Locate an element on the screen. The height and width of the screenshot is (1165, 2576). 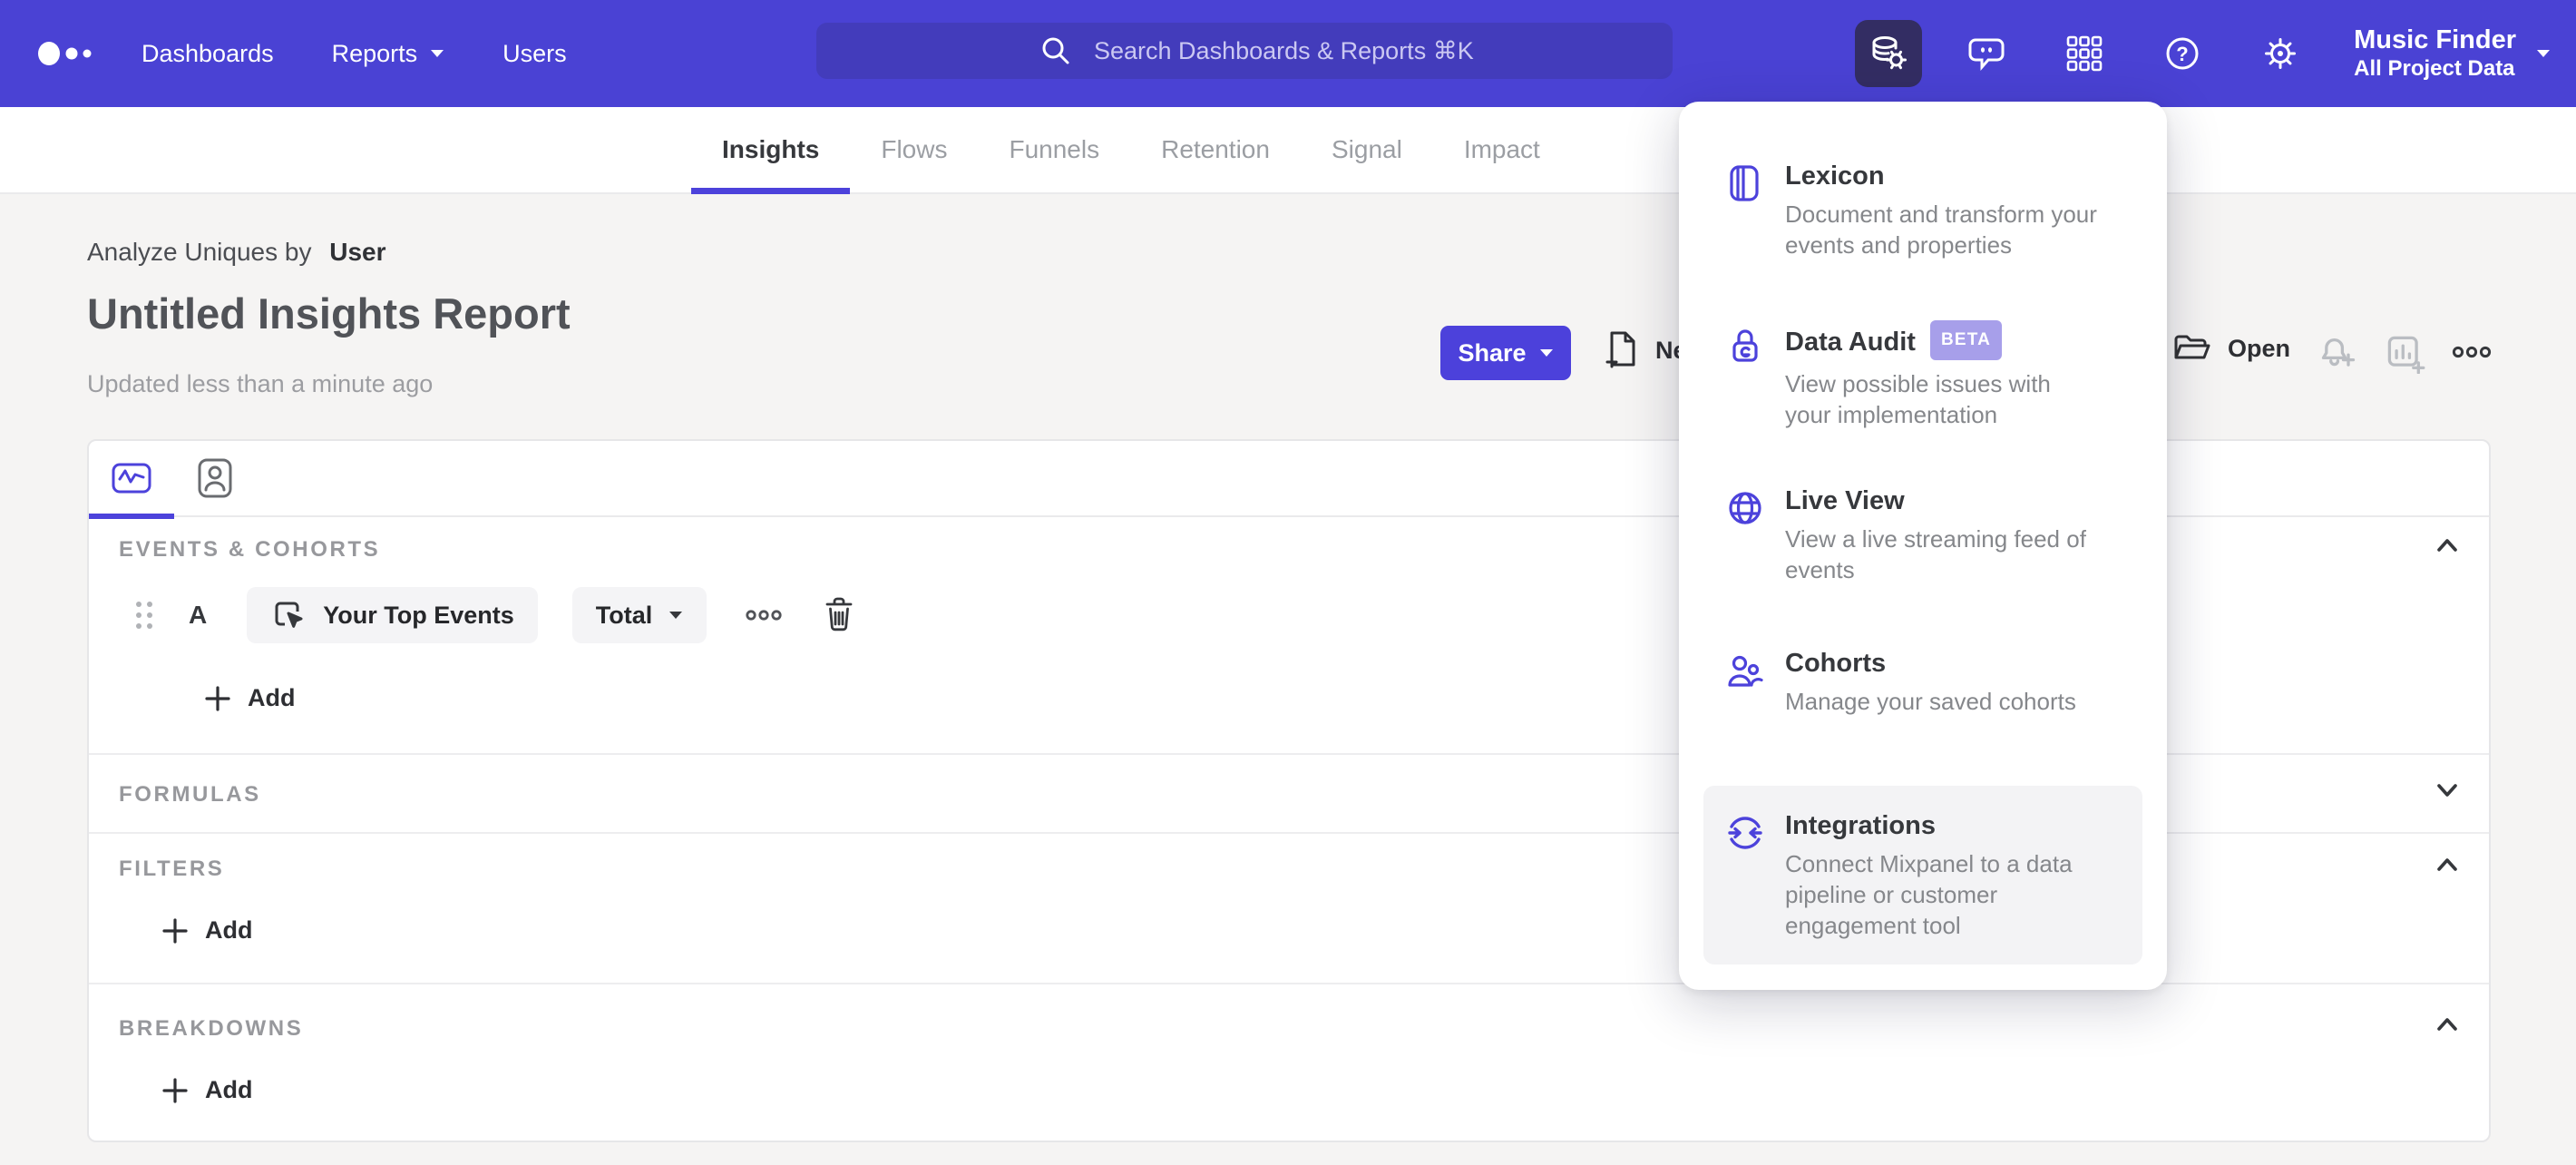
people-icon is located at coordinates (1745, 670).